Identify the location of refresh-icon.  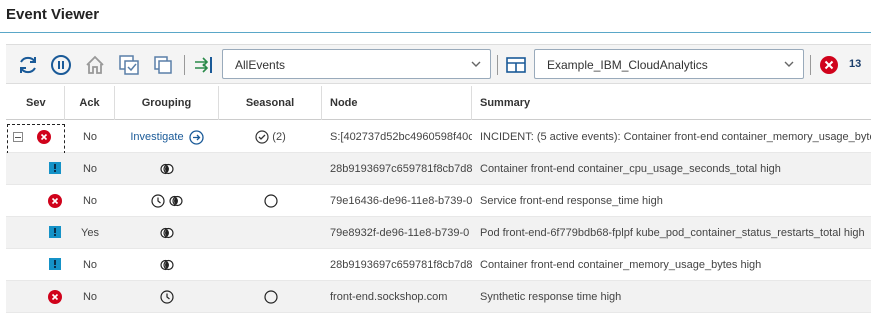
(28, 65).